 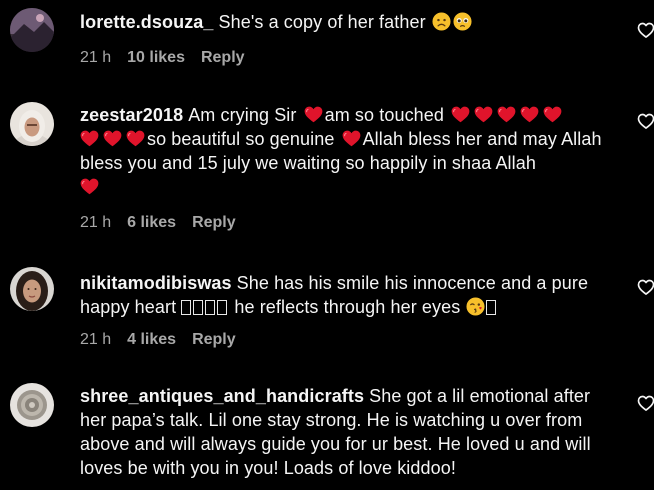 I want to click on comment-meta: 21 h 10 likes Reply, so click(x=162, y=58).